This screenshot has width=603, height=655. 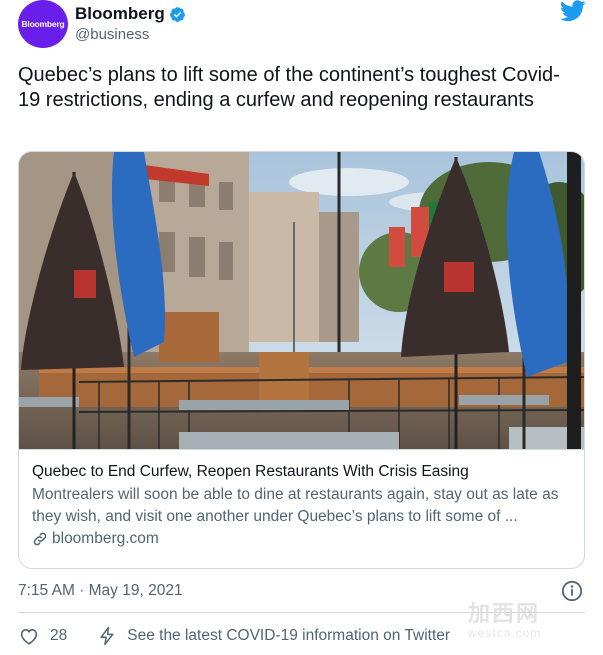 I want to click on display-name: Bloomberg, so click(x=120, y=14).